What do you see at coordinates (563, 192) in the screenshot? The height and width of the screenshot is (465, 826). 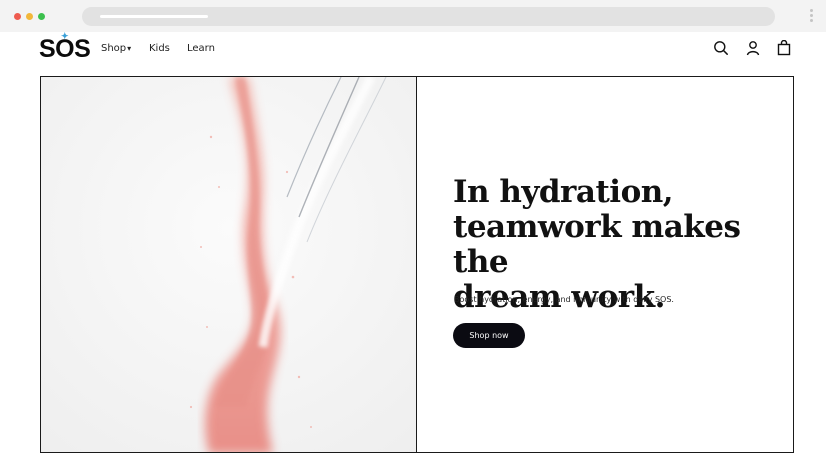 I see `headline-line-1: In hydration,` at bounding box center [563, 192].